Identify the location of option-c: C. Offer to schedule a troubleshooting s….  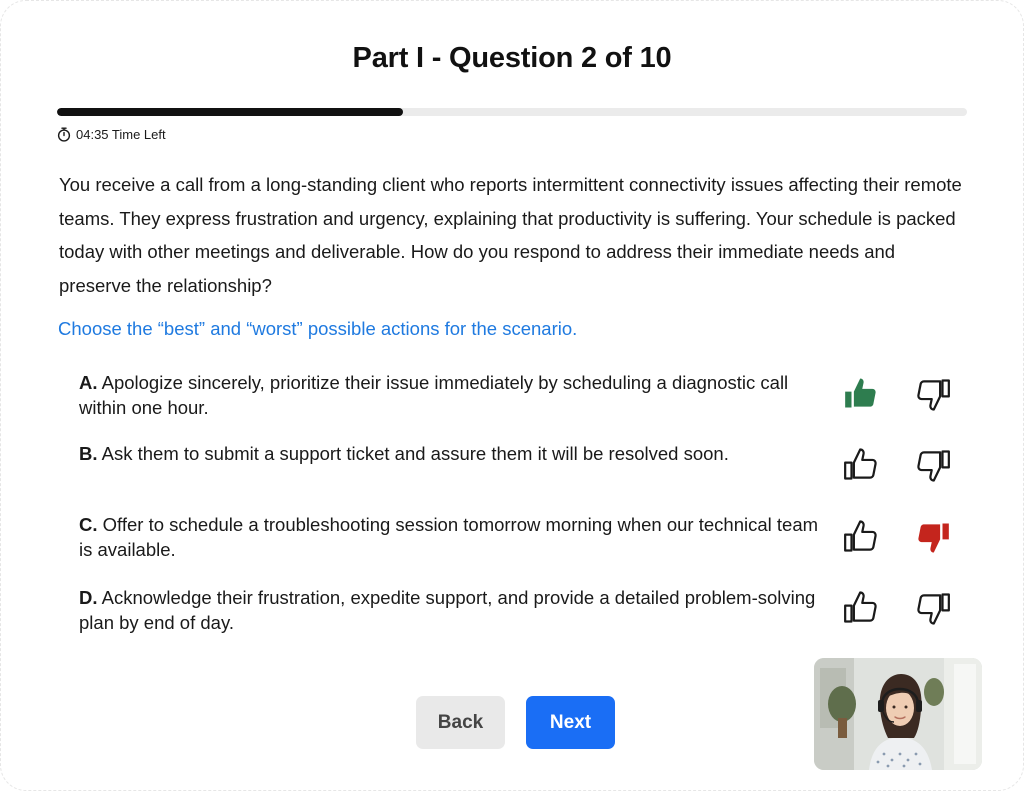
(449, 537).